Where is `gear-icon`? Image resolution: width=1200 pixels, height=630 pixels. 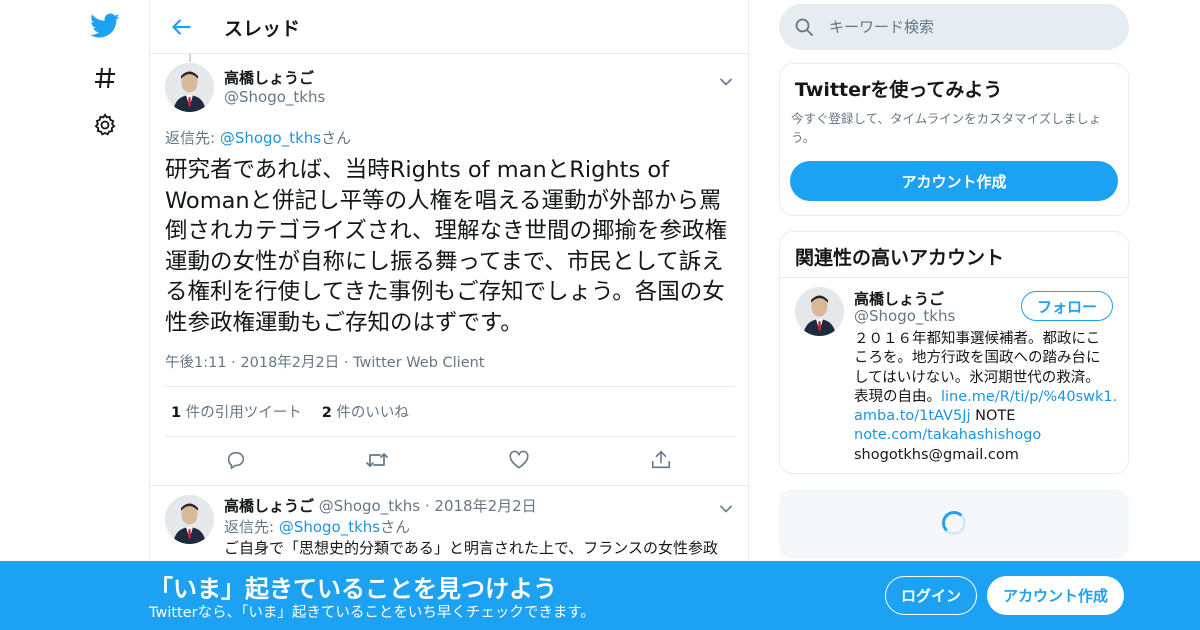
gear-icon is located at coordinates (105, 125).